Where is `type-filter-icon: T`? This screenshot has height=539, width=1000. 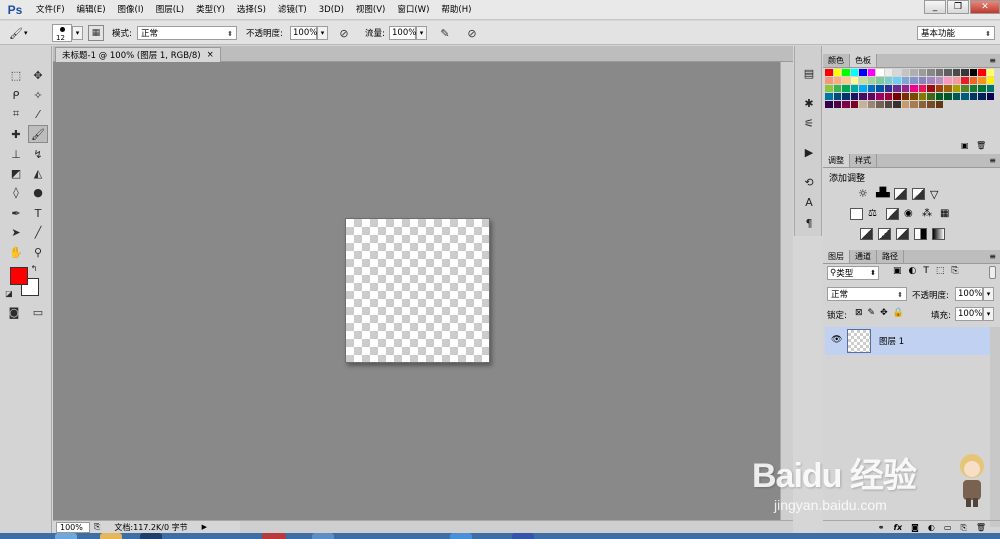
type-filter-icon: T is located at coordinates (926, 271).